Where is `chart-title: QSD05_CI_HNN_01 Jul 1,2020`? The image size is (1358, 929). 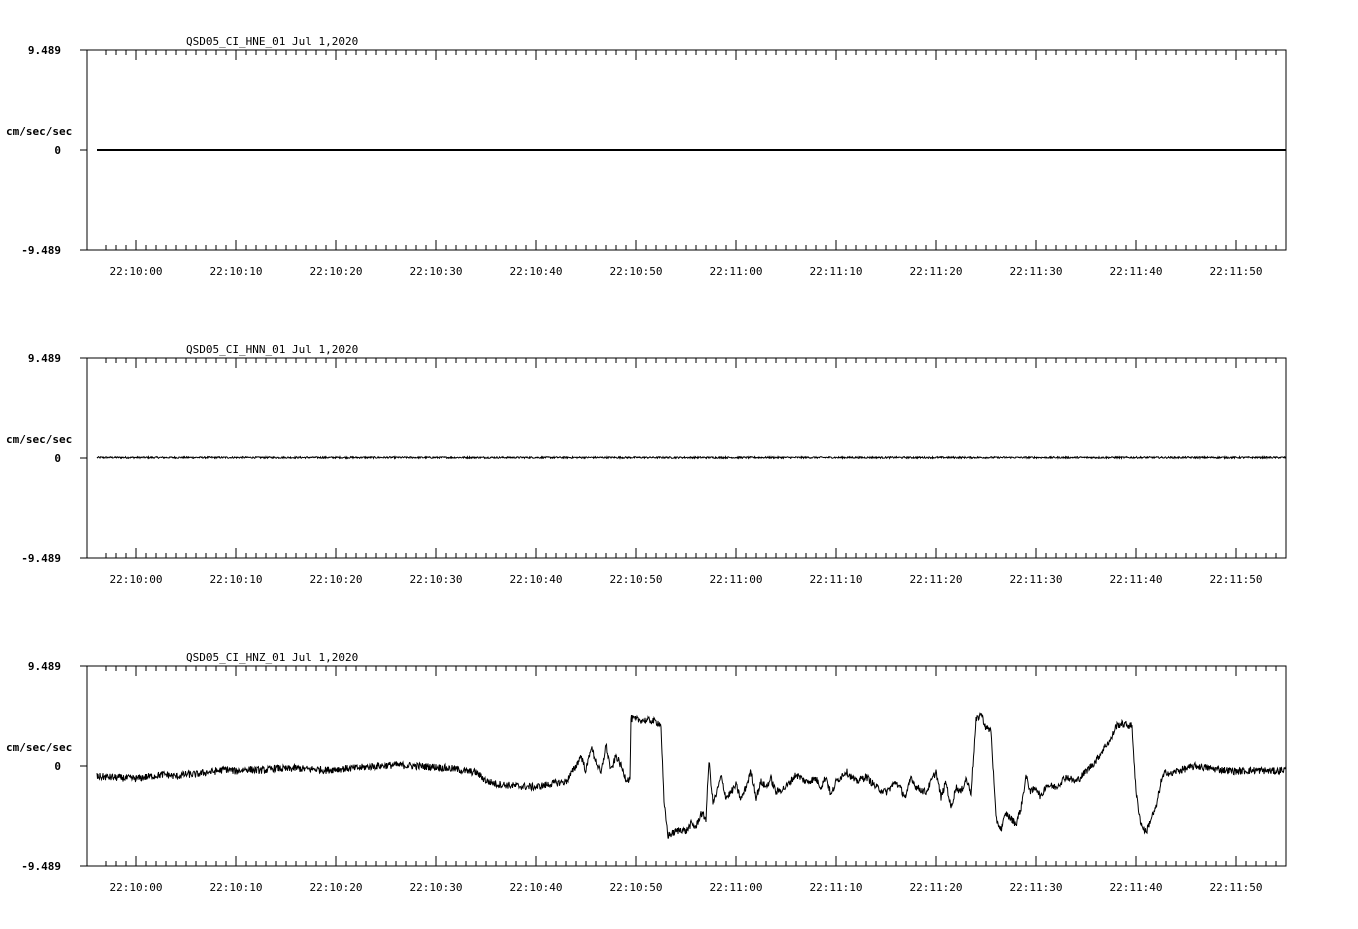
chart-title: QSD05_CI_HNN_01 Jul 1,2020 is located at coordinates (272, 349).